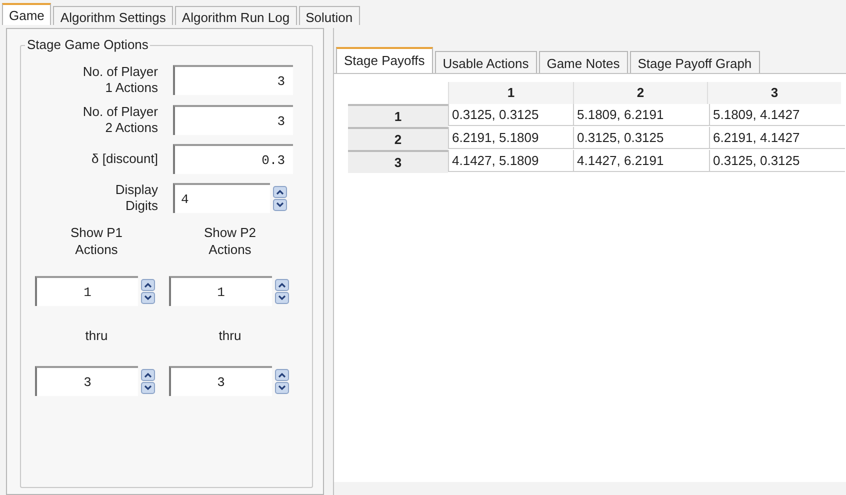 This screenshot has width=846, height=495. What do you see at coordinates (235, 15) in the screenshot?
I see `tab: Algorithm Run Log` at bounding box center [235, 15].